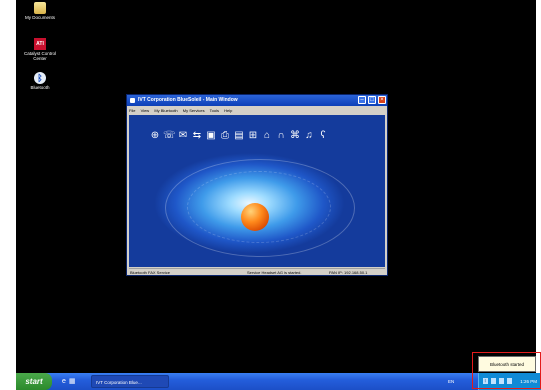  Describe the element at coordinates (194, 110) in the screenshot. I see `menu-my-services: My Services` at that location.